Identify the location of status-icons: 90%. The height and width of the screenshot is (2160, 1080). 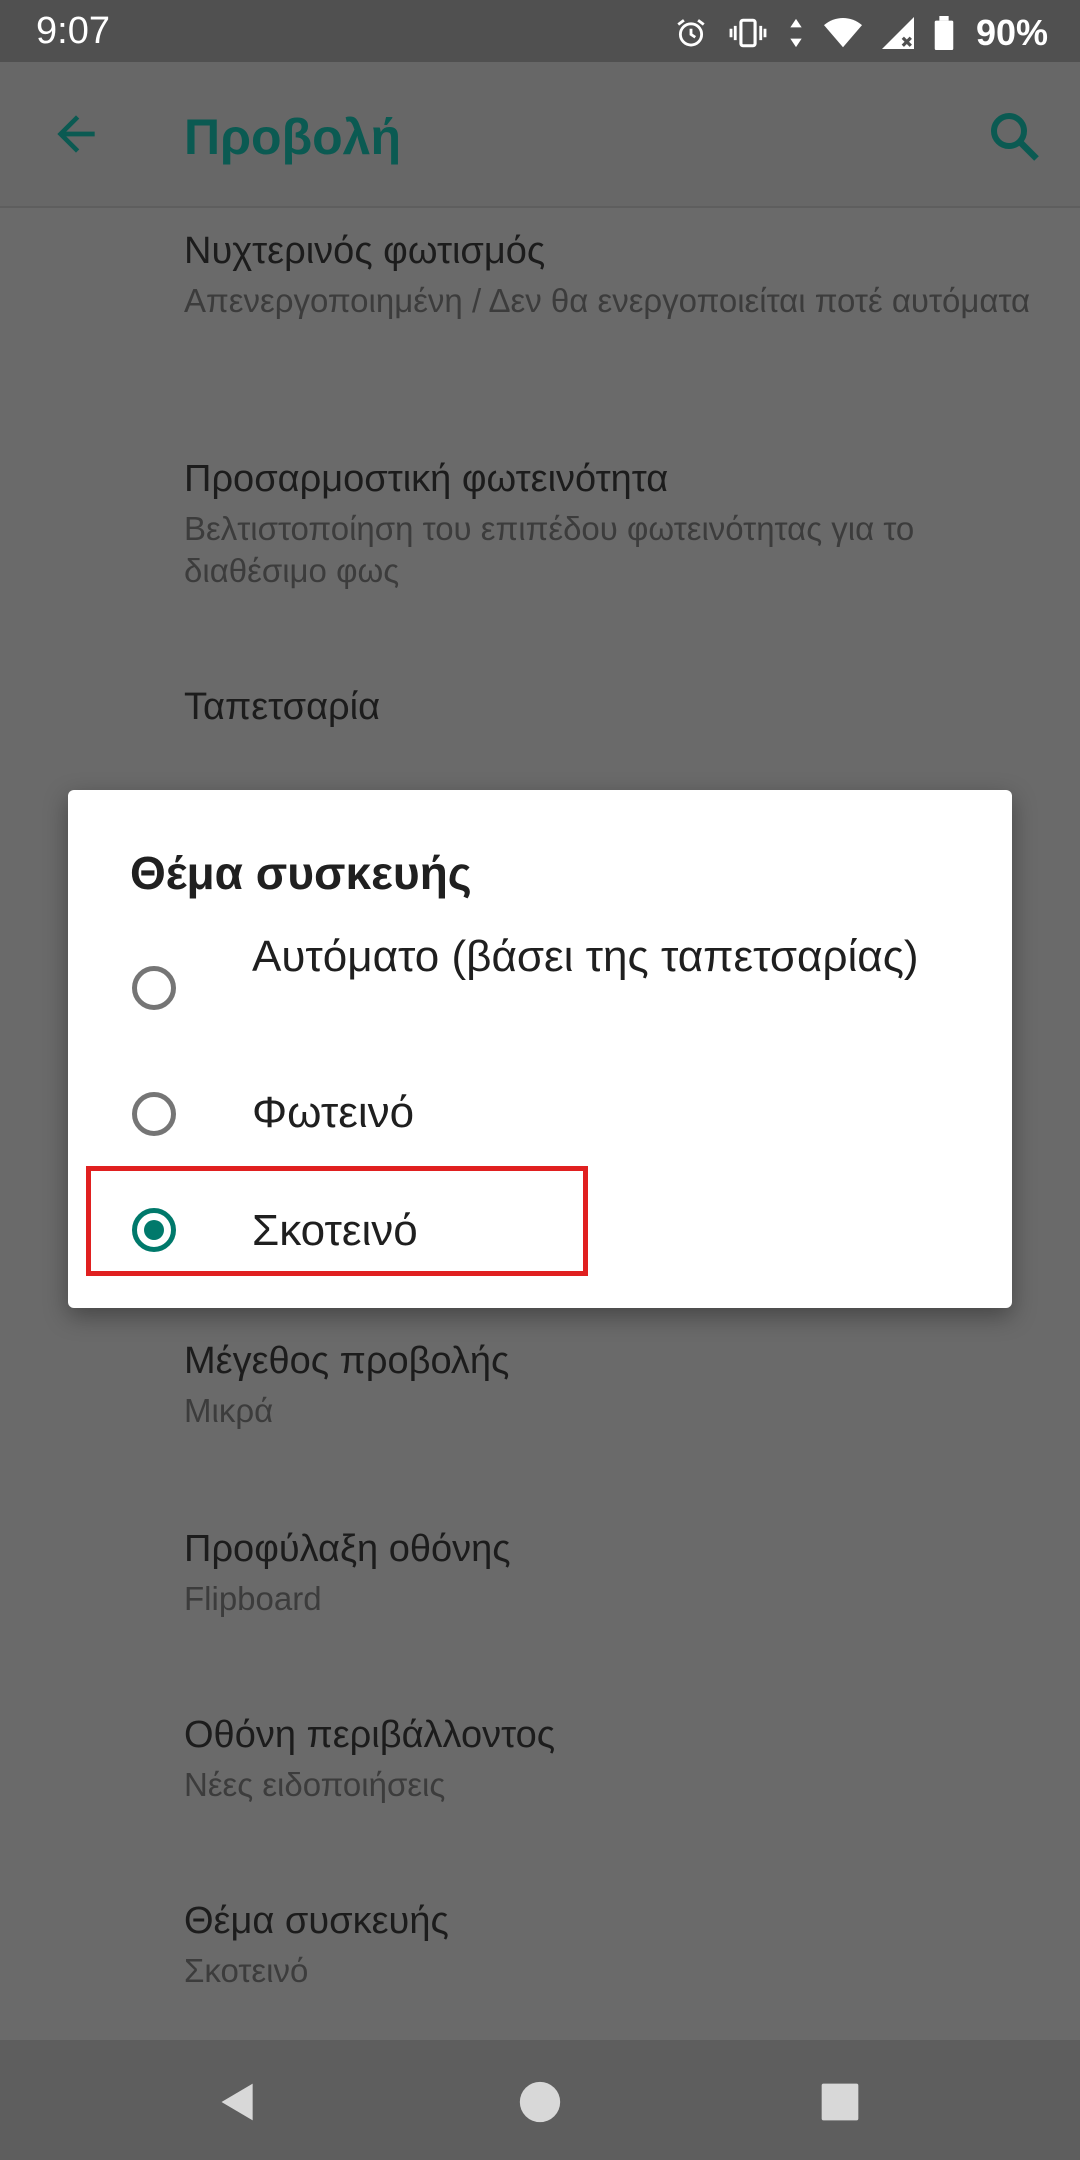
(861, 33).